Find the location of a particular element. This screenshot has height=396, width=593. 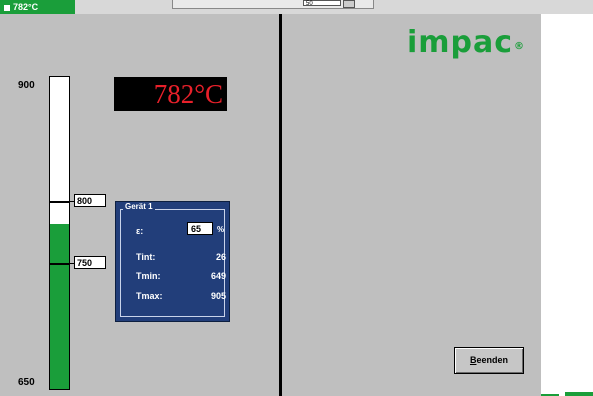

epsilon-input: 65 is located at coordinates (200, 228).